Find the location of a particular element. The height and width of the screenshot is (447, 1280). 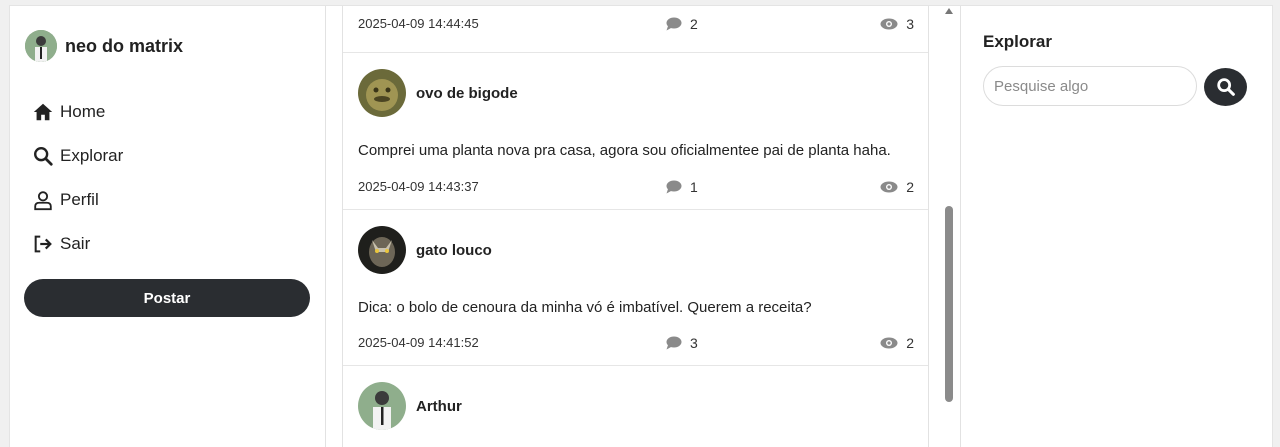

search-button is located at coordinates (1225, 87).